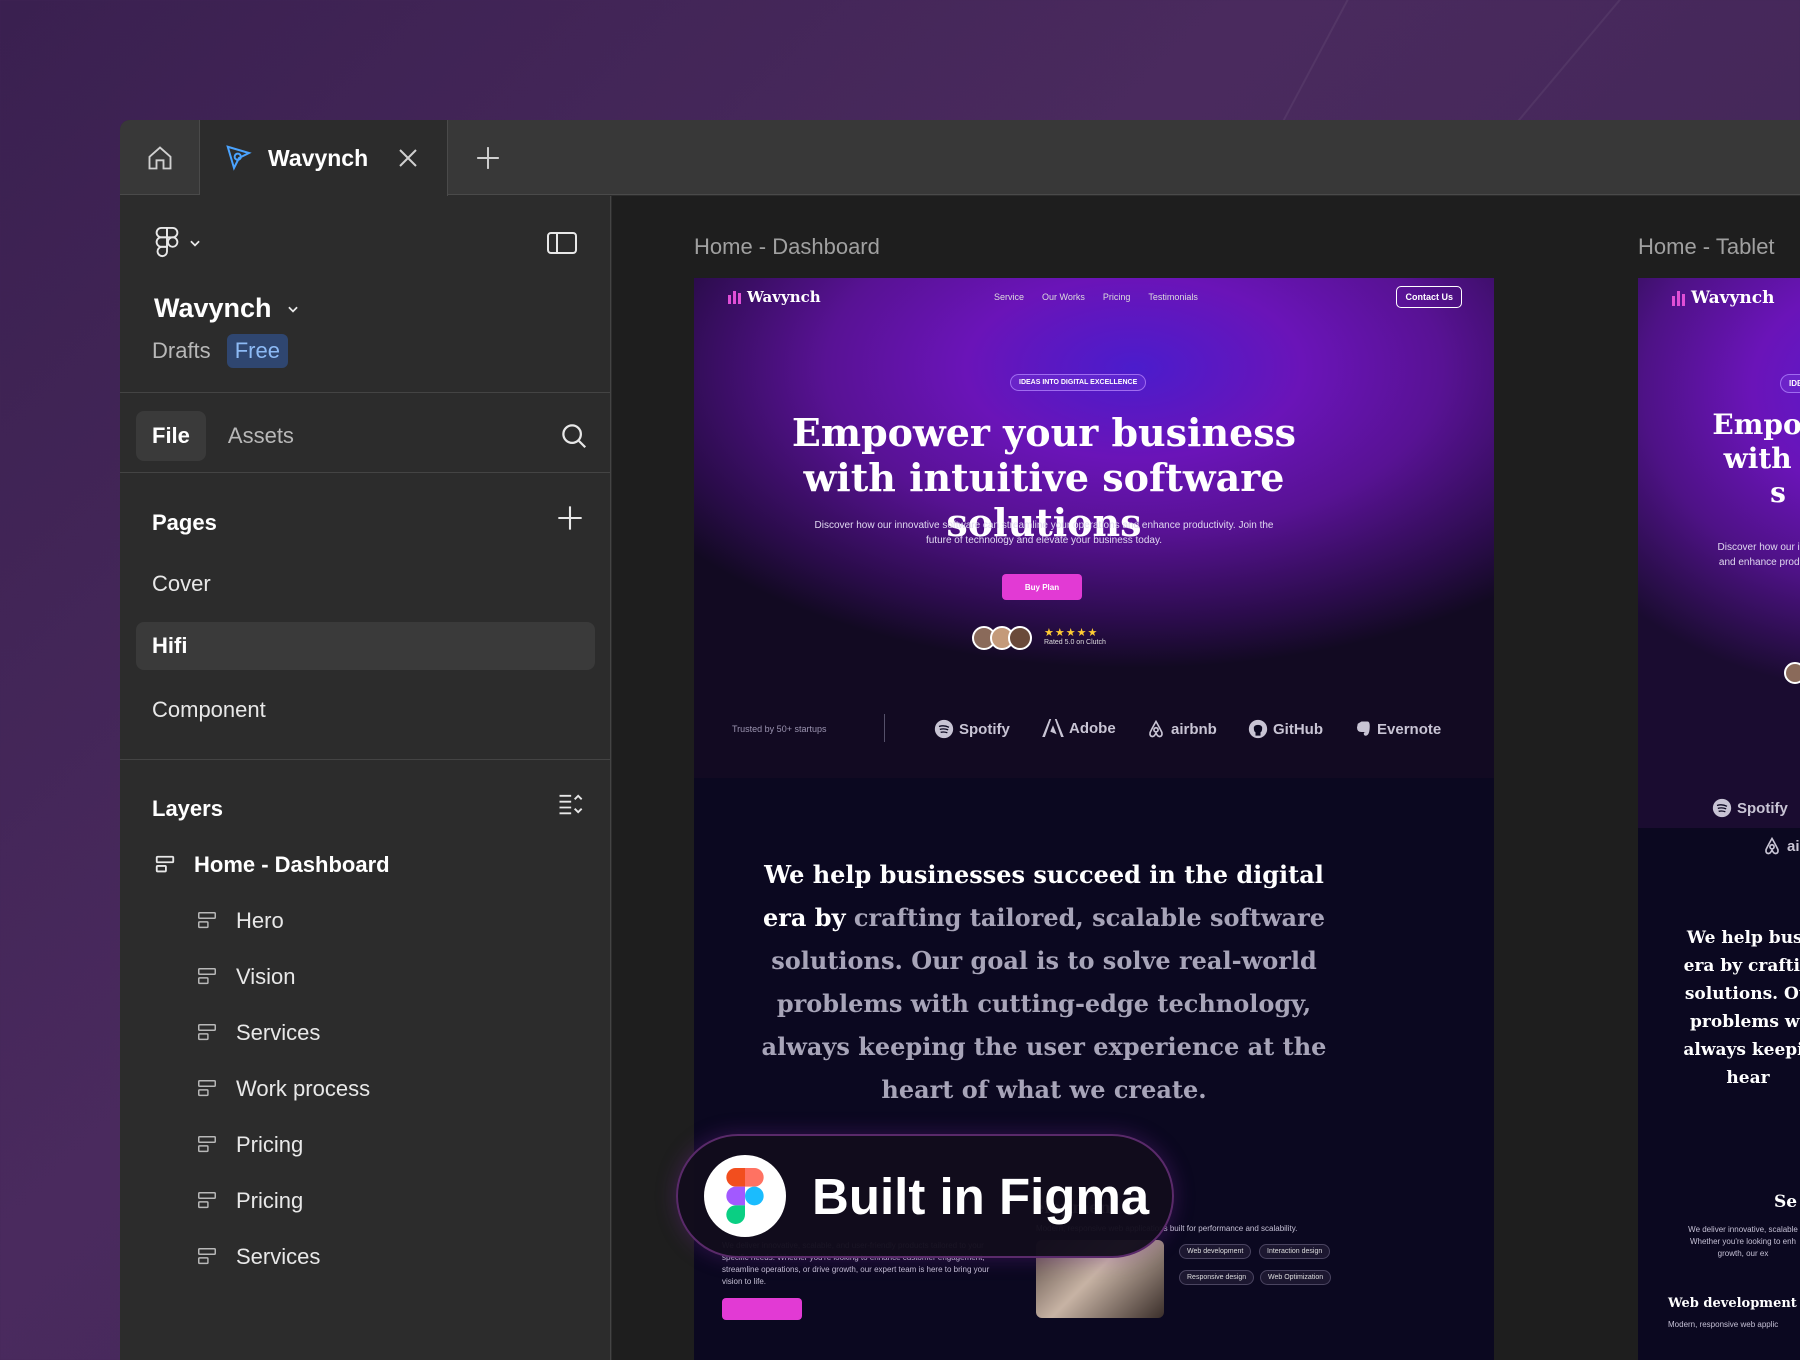 This screenshot has width=1800, height=1360. Describe the element at coordinates (1296, 1277) in the screenshot. I see `service-tag: Web Optimization` at that location.